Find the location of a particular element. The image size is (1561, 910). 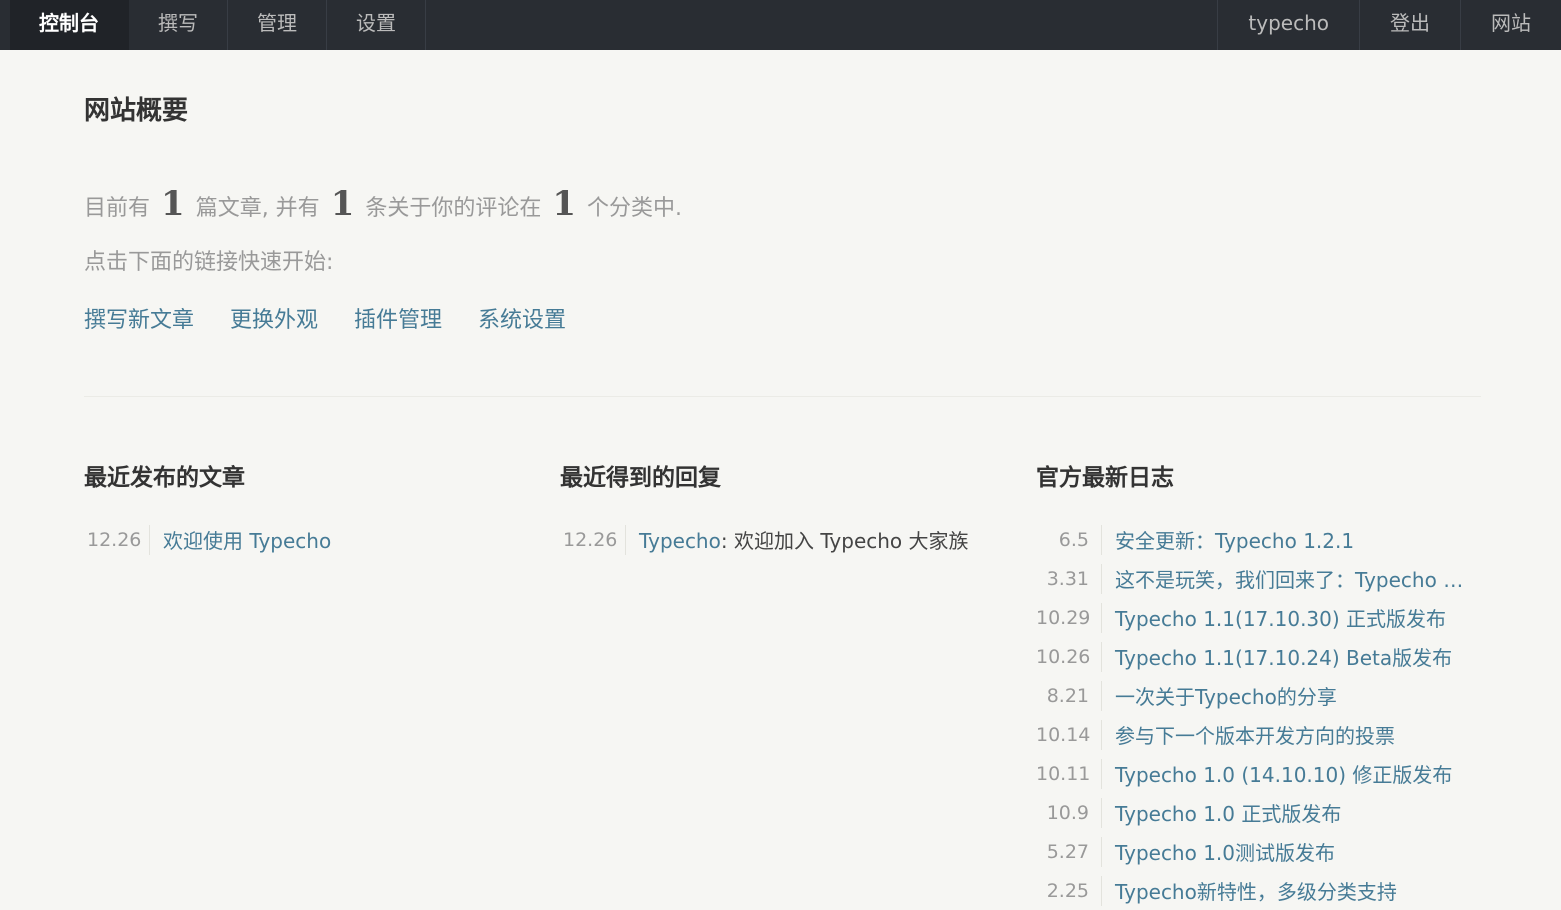

post-title-link: 欢迎使用 Typecho is located at coordinates (240, 539).